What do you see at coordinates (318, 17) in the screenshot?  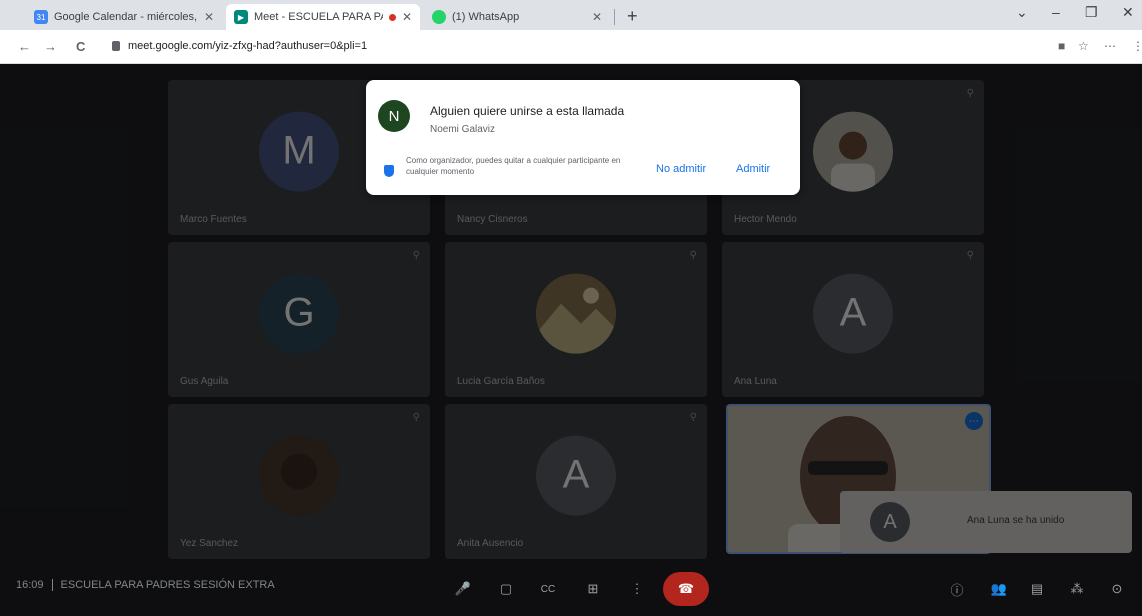 I see `tab-title: Meet - ESCUELA PARA PADI` at bounding box center [318, 17].